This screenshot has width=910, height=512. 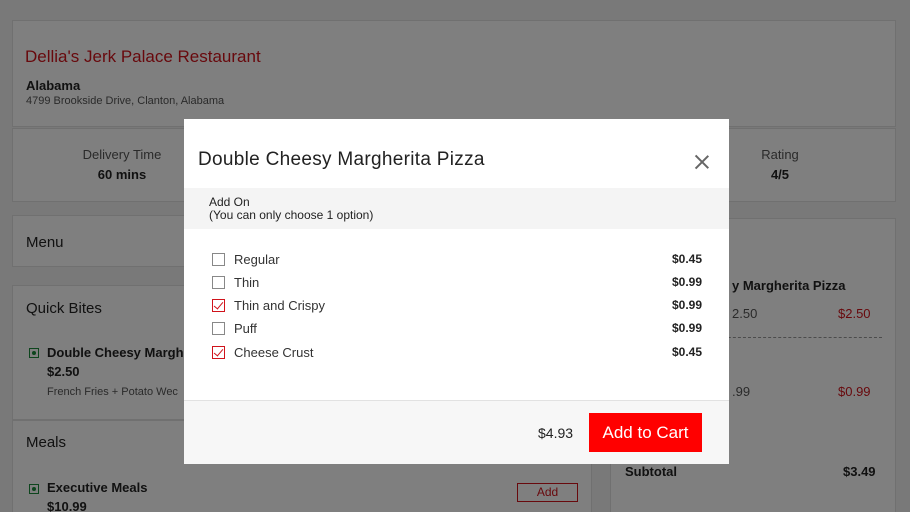 What do you see at coordinates (456, 208) in the screenshot?
I see `addon-header: Add On (You can only choose 1 option)` at bounding box center [456, 208].